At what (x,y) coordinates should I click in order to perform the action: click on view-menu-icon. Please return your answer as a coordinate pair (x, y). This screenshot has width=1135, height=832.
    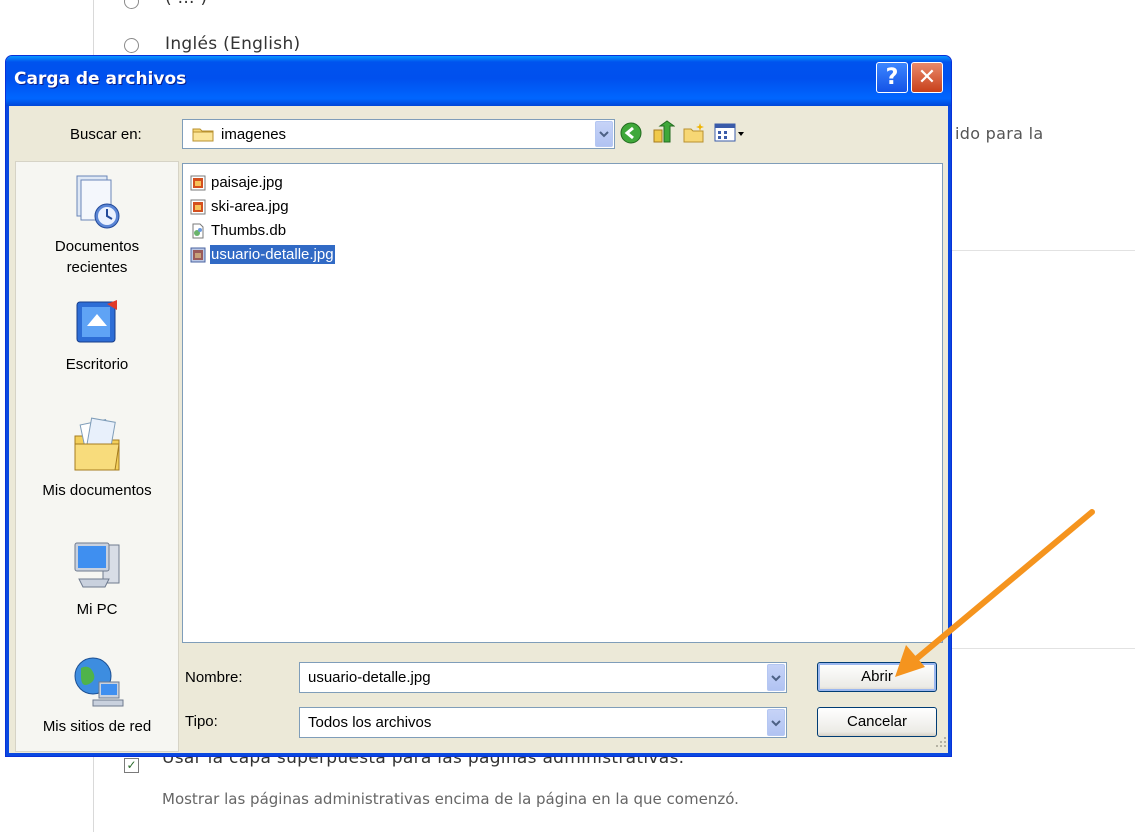
    Looking at the image, I should click on (730, 135).